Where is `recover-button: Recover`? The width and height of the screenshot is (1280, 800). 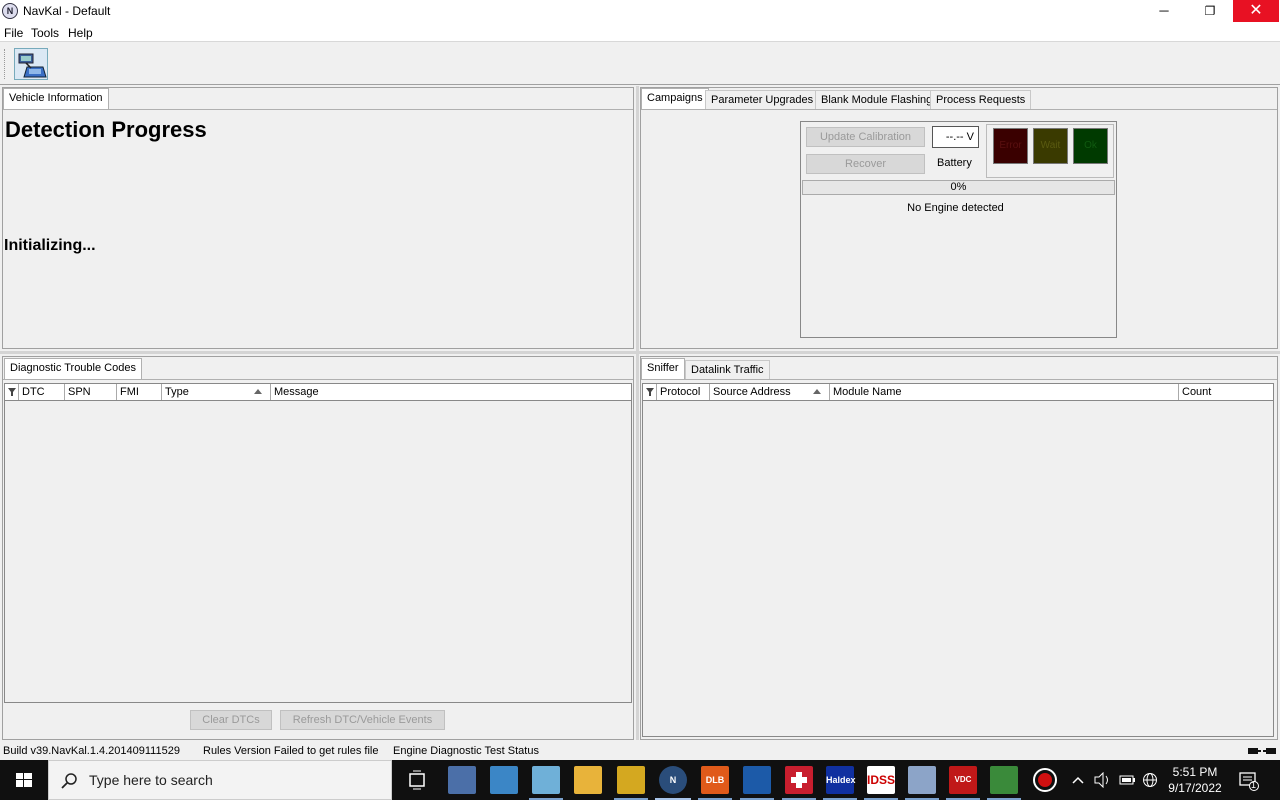
recover-button: Recover is located at coordinates (865, 164).